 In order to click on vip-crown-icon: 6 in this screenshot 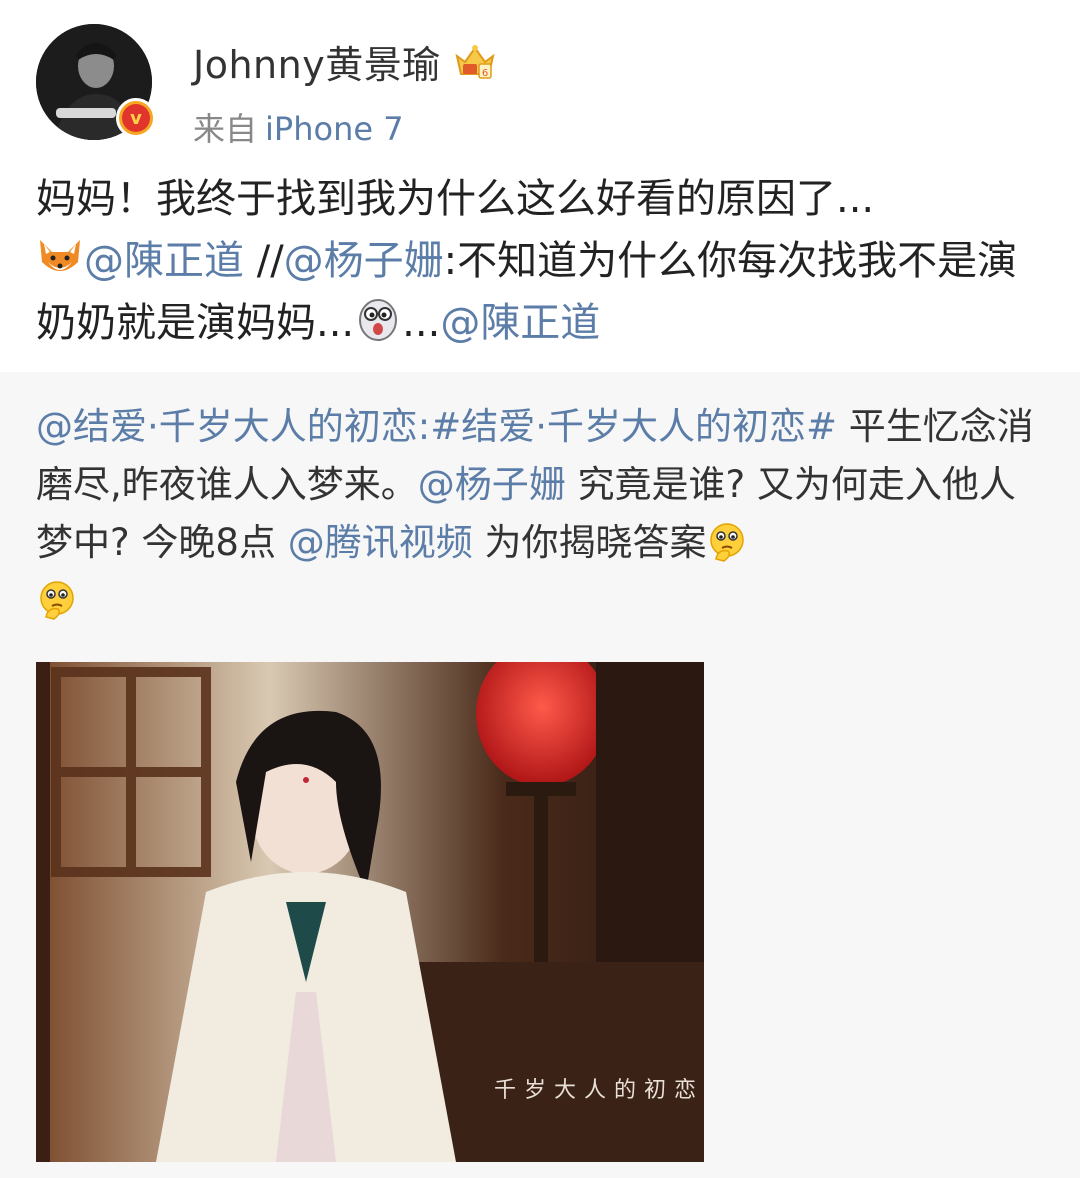, I will do `click(475, 62)`.